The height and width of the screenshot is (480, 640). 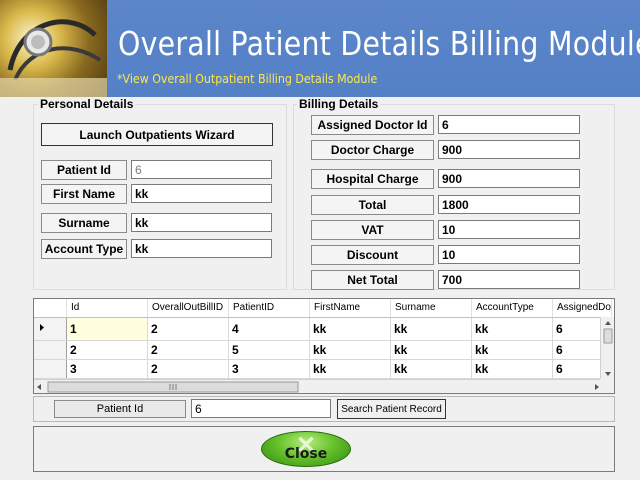 I want to click on grid-corner-header, so click(x=50, y=308).